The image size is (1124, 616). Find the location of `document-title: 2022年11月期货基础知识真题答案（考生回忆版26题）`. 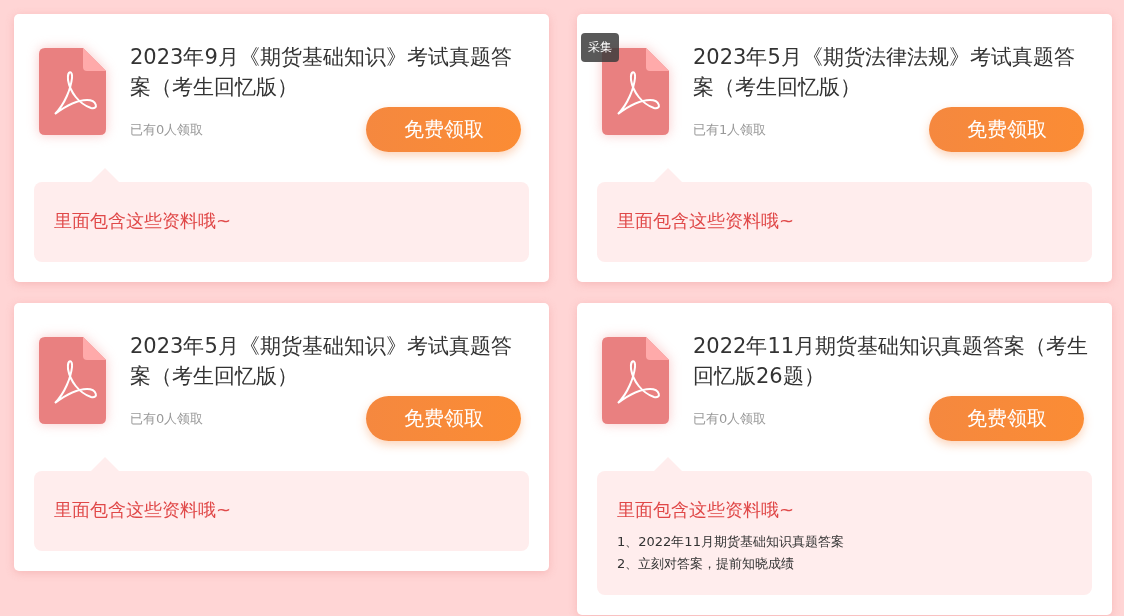

document-title: 2022年11月期货基础知识真题答案（考生回忆版26题） is located at coordinates (891, 361).